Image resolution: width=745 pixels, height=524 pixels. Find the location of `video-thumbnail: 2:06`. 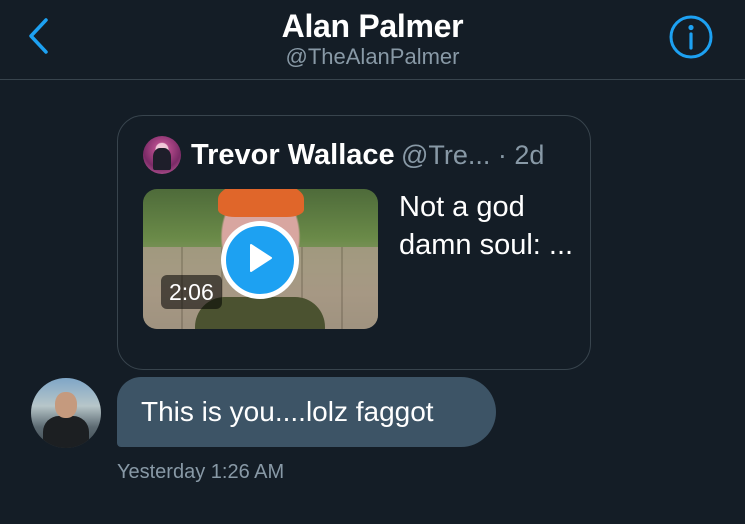

video-thumbnail: 2:06 is located at coordinates (260, 259).